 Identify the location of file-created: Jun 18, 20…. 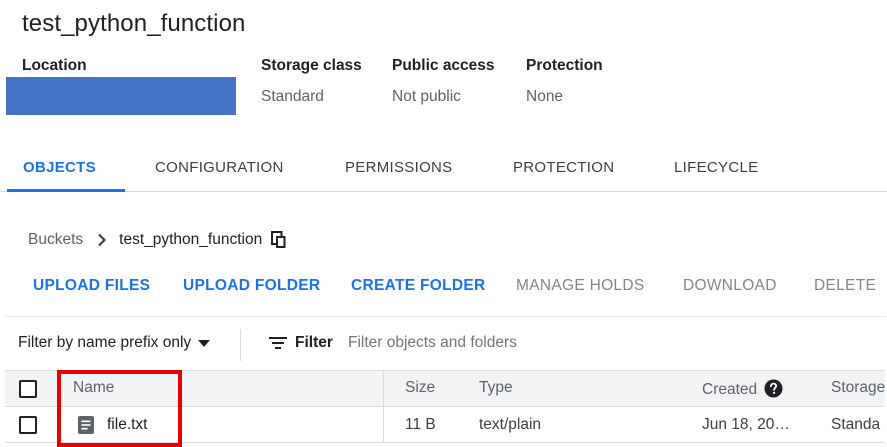
(746, 424).